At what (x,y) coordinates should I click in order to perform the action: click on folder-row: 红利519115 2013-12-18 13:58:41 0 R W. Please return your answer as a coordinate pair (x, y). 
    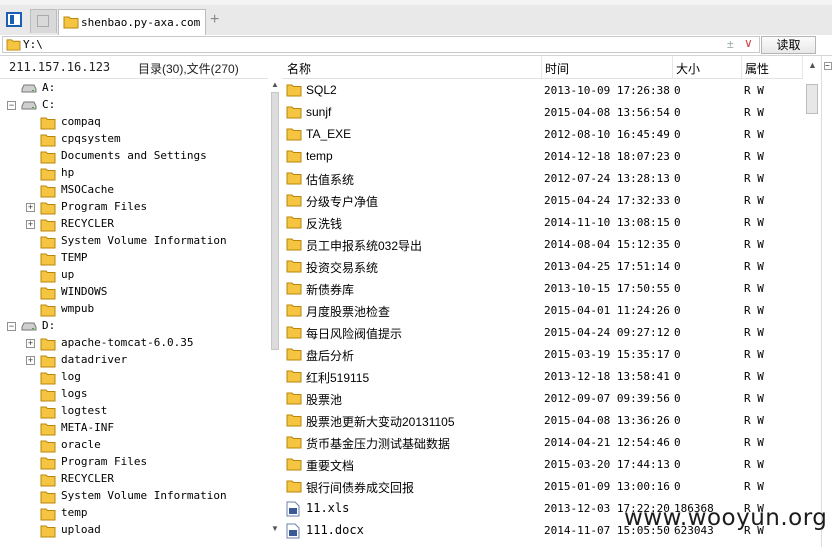
    Looking at the image, I should click on (543, 376).